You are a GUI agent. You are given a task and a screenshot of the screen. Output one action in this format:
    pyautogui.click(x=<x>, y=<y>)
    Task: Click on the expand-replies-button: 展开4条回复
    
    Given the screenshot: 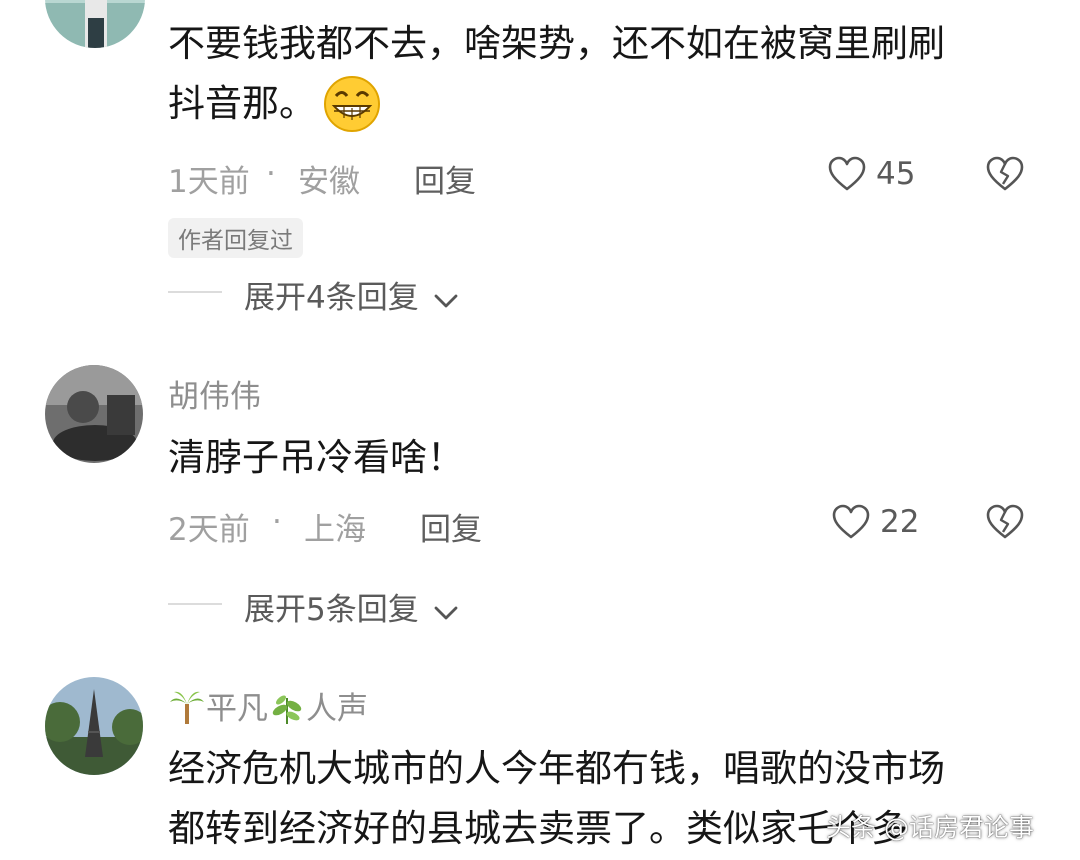 What is the action you would take?
    pyautogui.click(x=351, y=295)
    